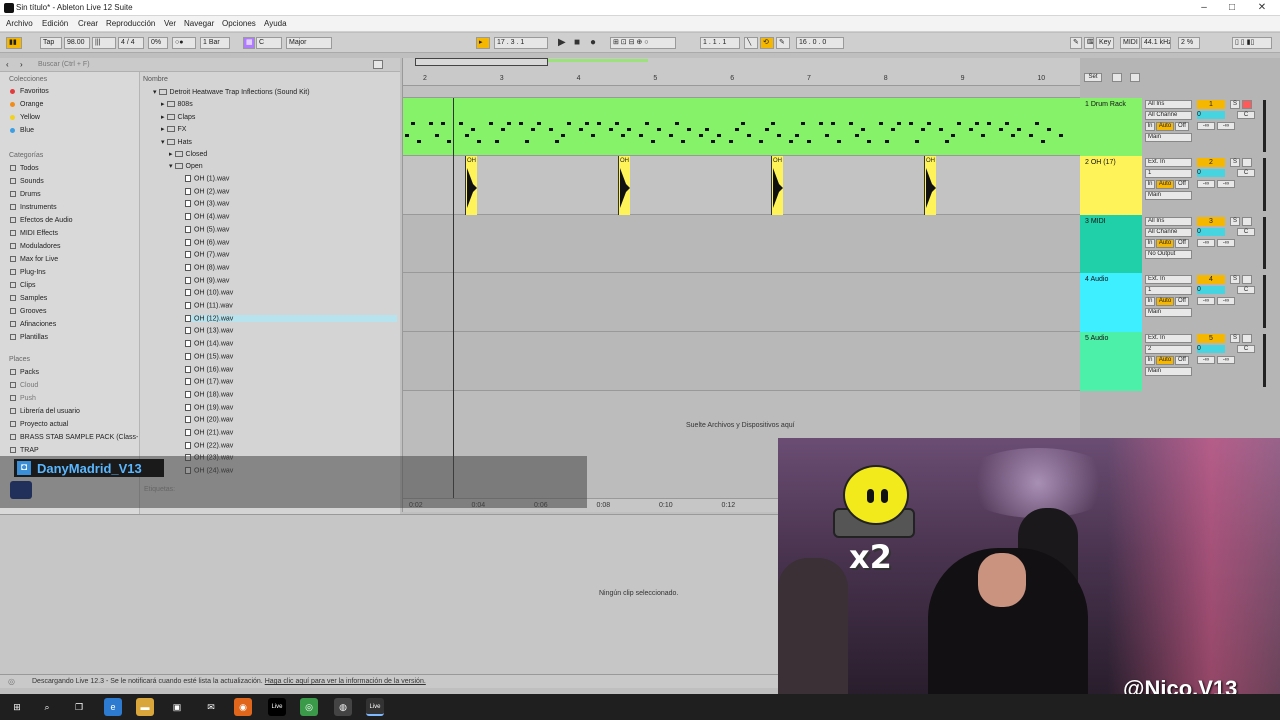  I want to click on place-user-library: Librería del usuario, so click(45, 411).